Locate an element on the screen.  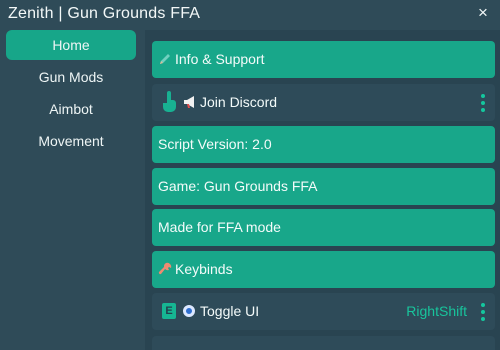
sidebar-item-gun-mods: Gun Mods is located at coordinates (71, 77).